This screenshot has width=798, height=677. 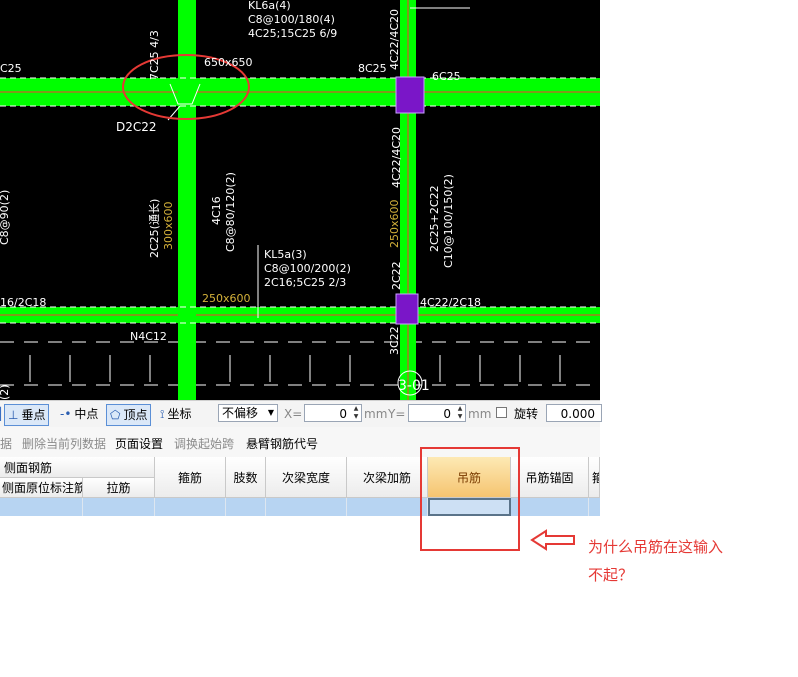 I want to click on header-hanger-anchor: 吊筋锚固, so click(x=550, y=477).